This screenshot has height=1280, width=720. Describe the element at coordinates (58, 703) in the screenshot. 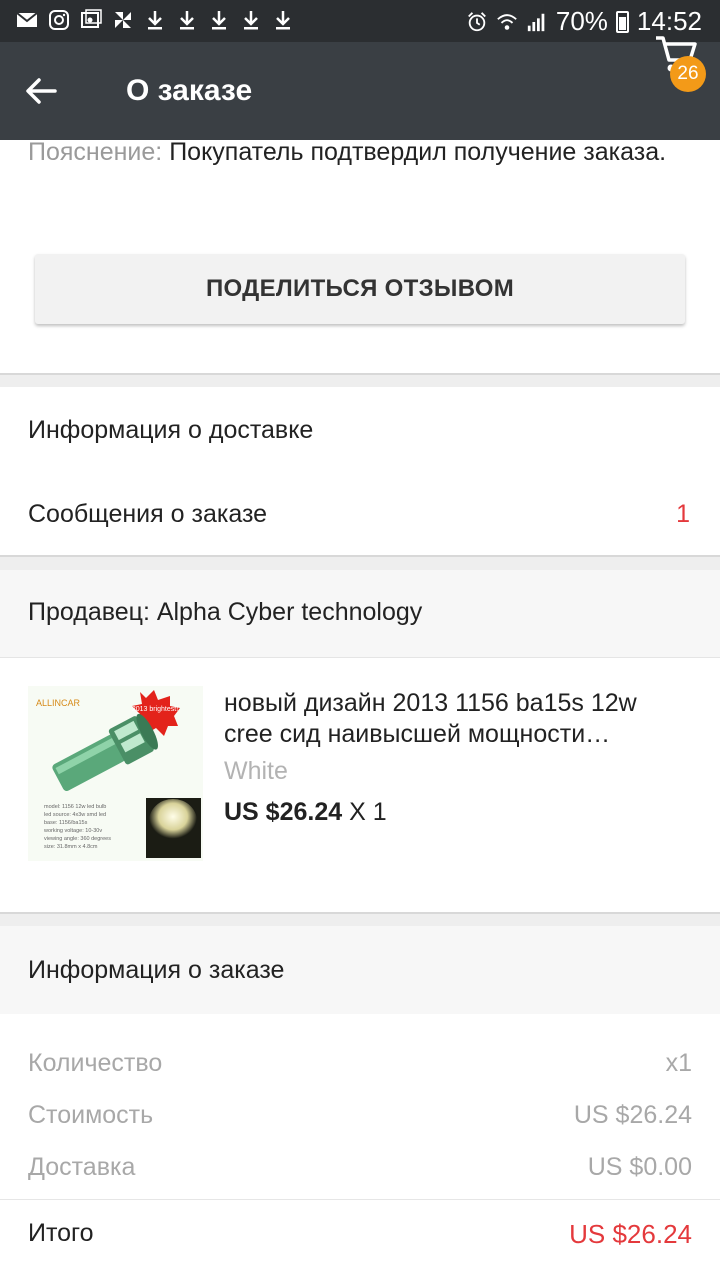

I see `image-brand: ALLINCAR` at that location.